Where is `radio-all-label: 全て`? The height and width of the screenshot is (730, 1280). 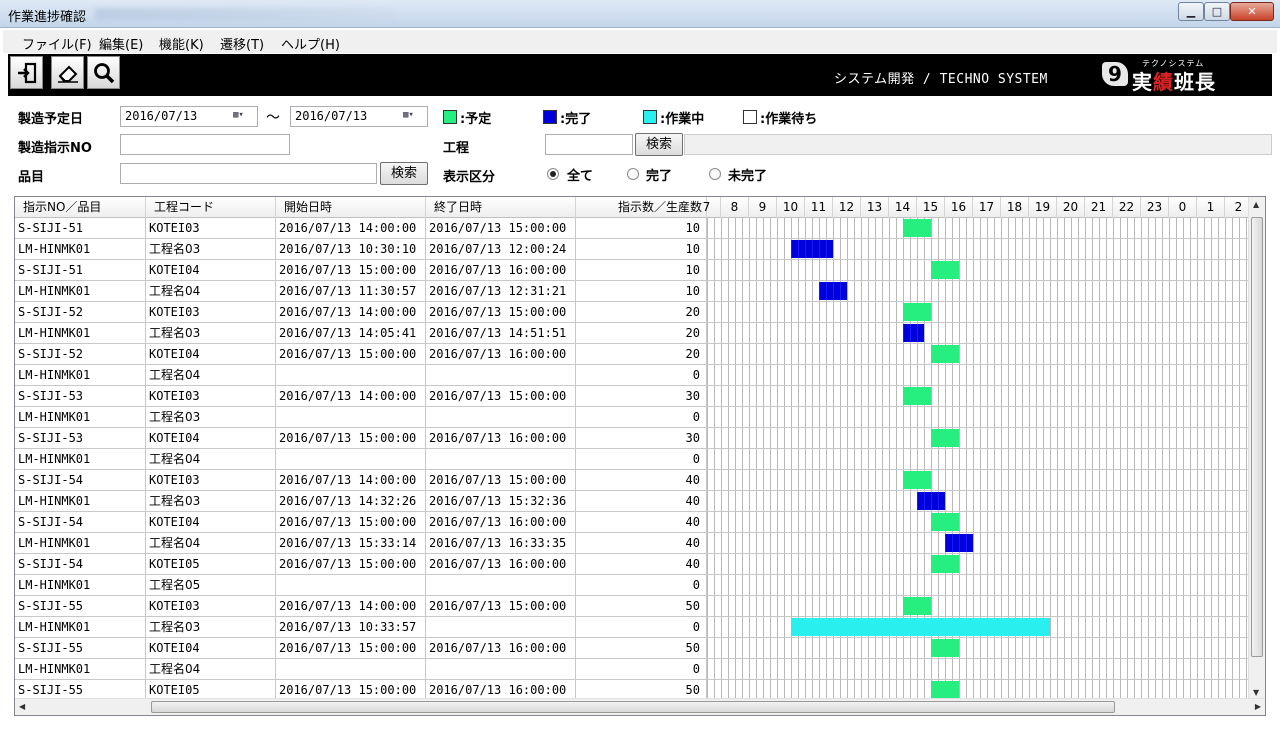
radio-all-label: 全て is located at coordinates (580, 174).